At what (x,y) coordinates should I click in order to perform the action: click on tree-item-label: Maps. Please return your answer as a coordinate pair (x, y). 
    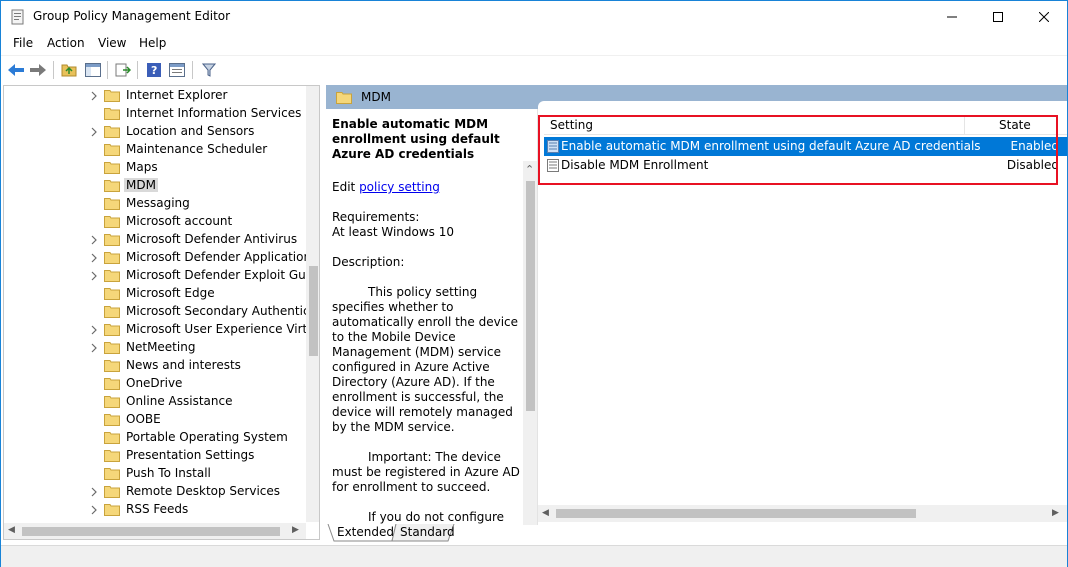
    Looking at the image, I should click on (142, 167).